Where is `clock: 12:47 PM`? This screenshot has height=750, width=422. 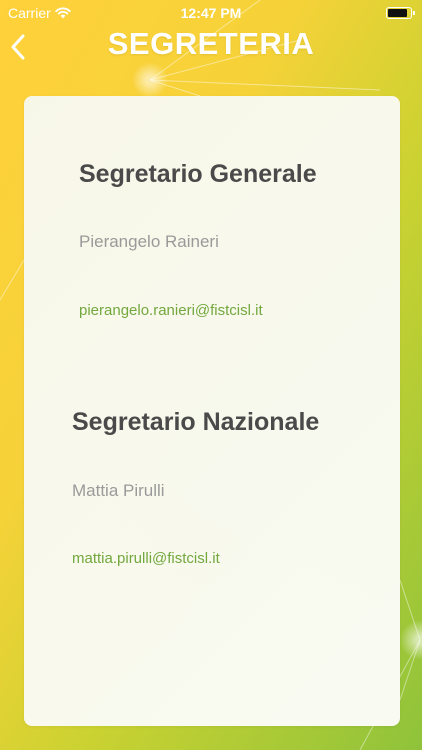
clock: 12:47 PM is located at coordinates (211, 13).